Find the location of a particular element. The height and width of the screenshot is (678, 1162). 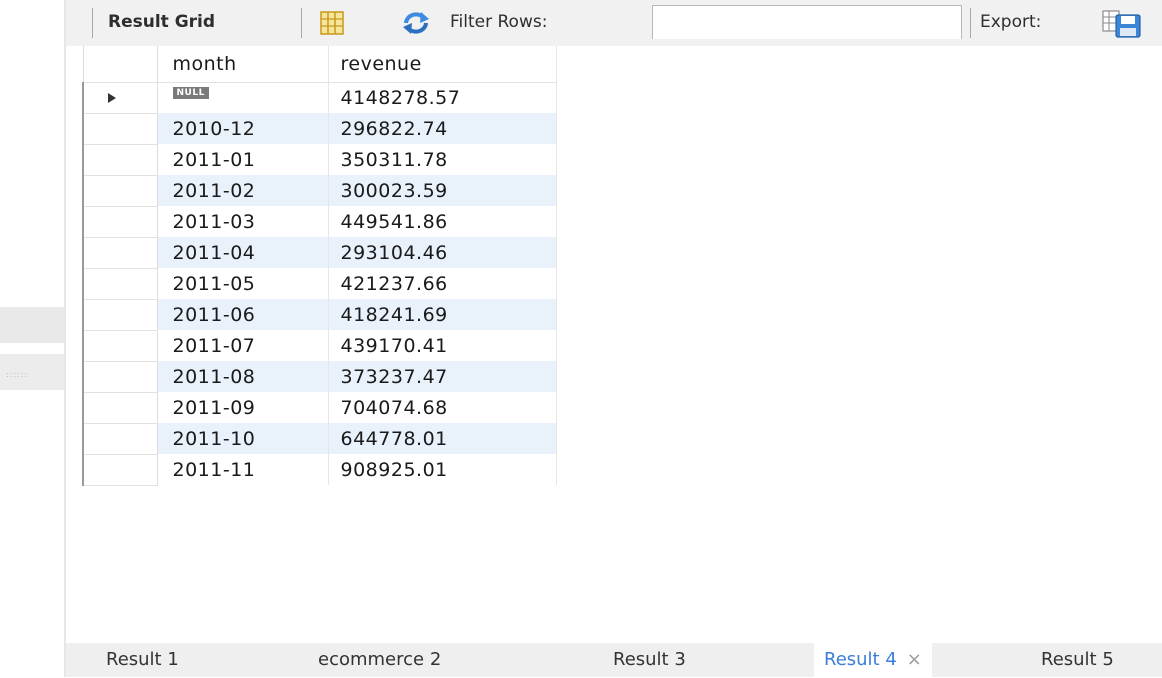

revenue-cell: 908925.01 is located at coordinates (442, 469).